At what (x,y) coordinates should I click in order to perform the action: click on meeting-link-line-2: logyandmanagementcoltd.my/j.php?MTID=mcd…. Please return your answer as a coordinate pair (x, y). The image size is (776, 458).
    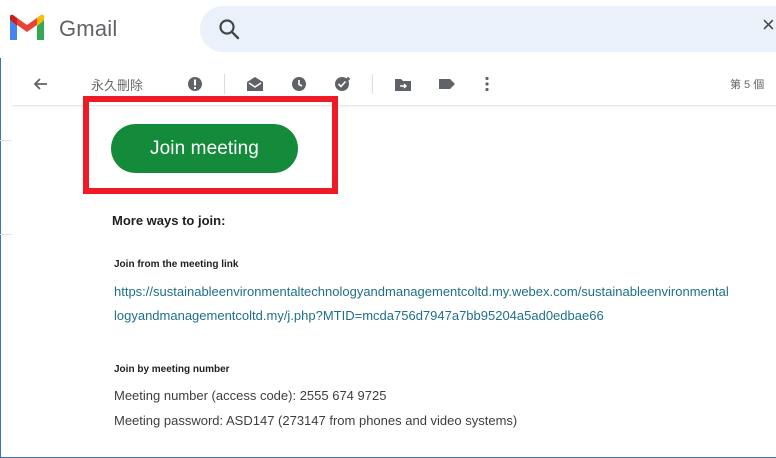
    Looking at the image, I should click on (359, 315).